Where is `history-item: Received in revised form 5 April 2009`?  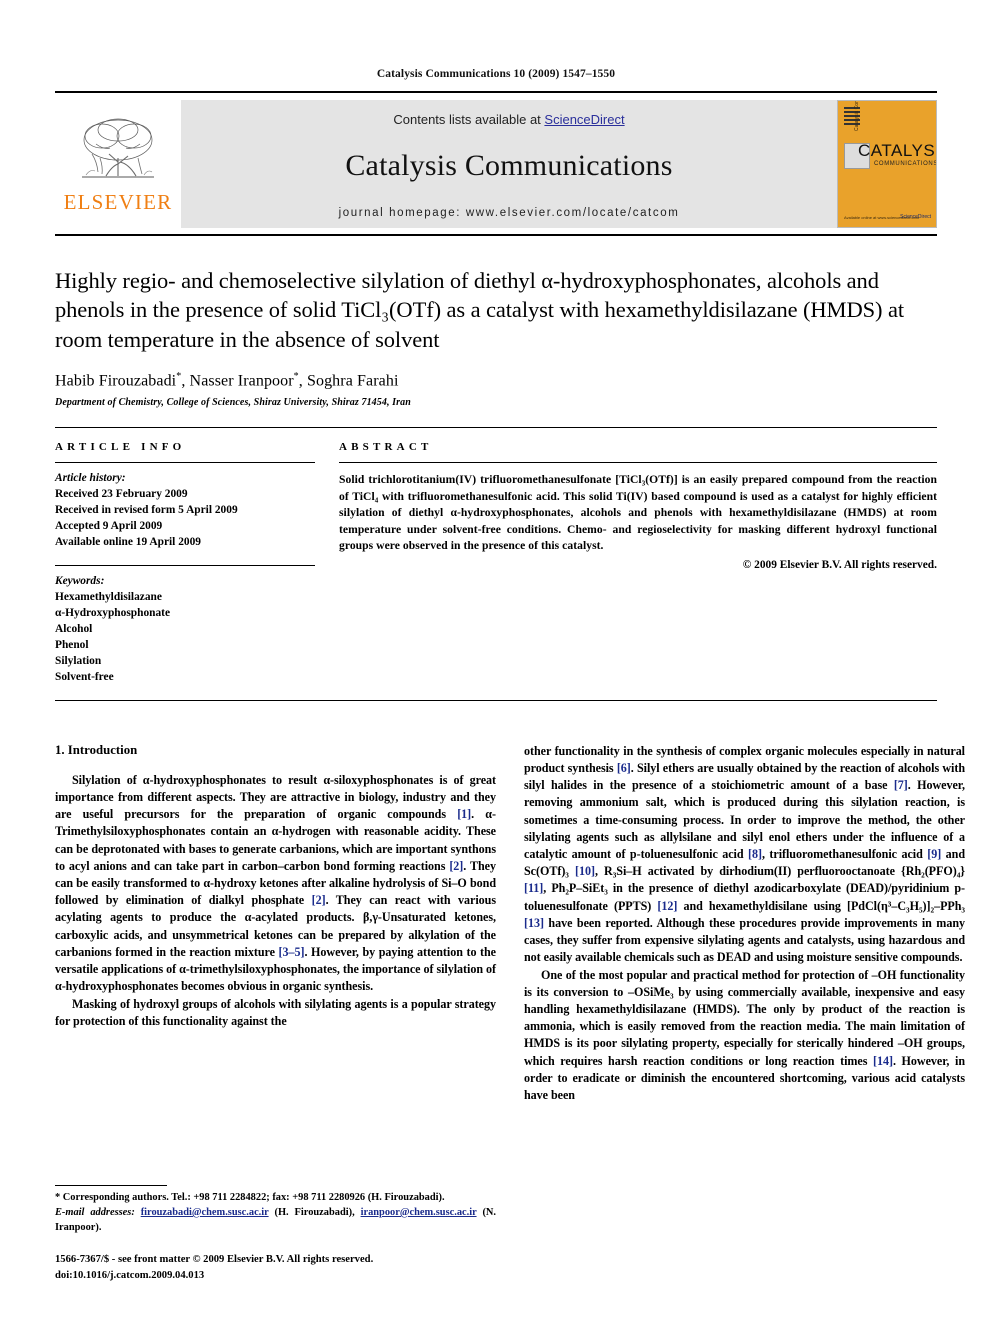
history-item: Received in revised form 5 April 2009 is located at coordinates (146, 510).